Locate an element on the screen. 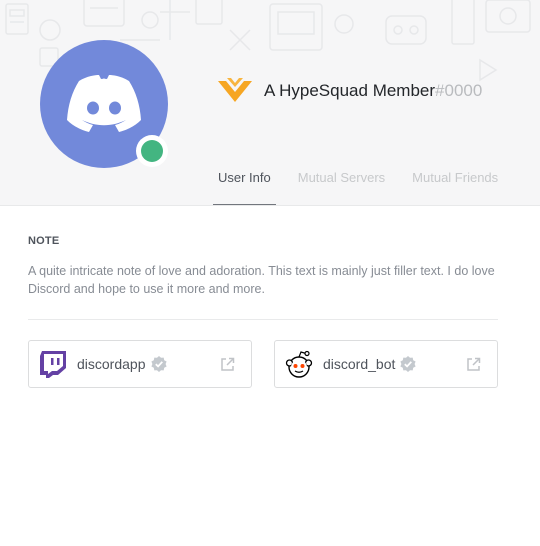 The width and height of the screenshot is (540, 546). online-status-indicator is located at coordinates (152, 151).